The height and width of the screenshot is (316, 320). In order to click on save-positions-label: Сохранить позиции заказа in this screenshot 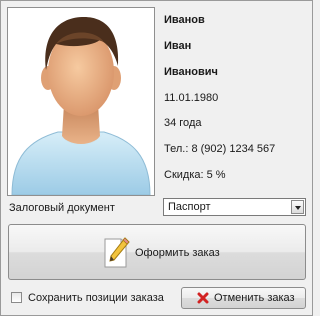, I will do `click(96, 298)`.